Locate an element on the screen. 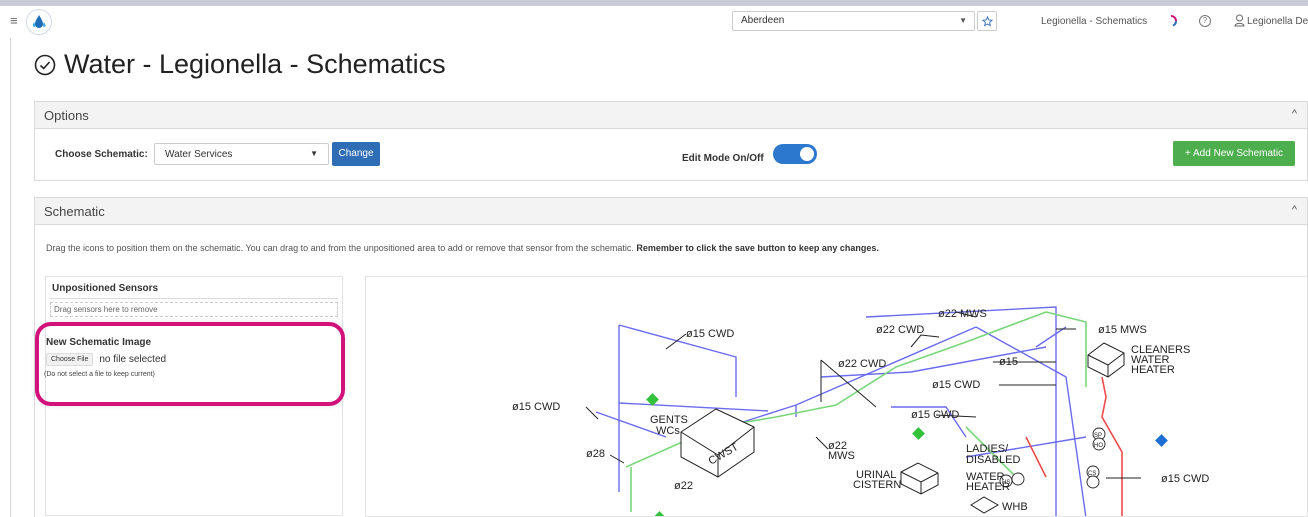  label-gents-2: WCs is located at coordinates (668, 431).